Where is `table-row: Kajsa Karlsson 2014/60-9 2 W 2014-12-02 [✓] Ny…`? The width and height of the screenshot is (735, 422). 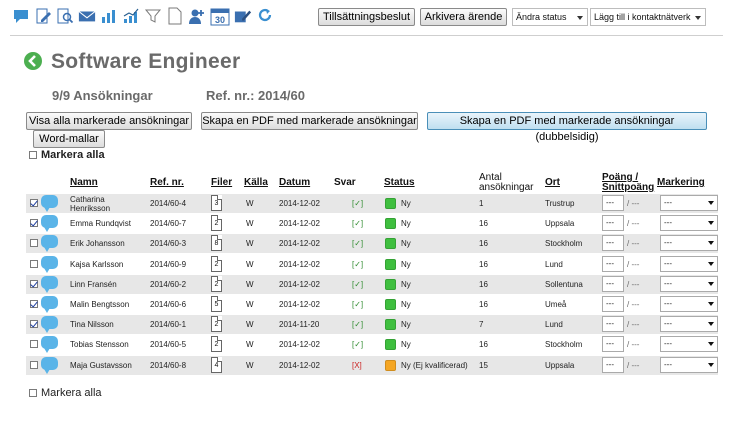 table-row: Kajsa Karlsson 2014/60-9 2 W 2014-12-02 [✓] Ny… is located at coordinates (372, 264).